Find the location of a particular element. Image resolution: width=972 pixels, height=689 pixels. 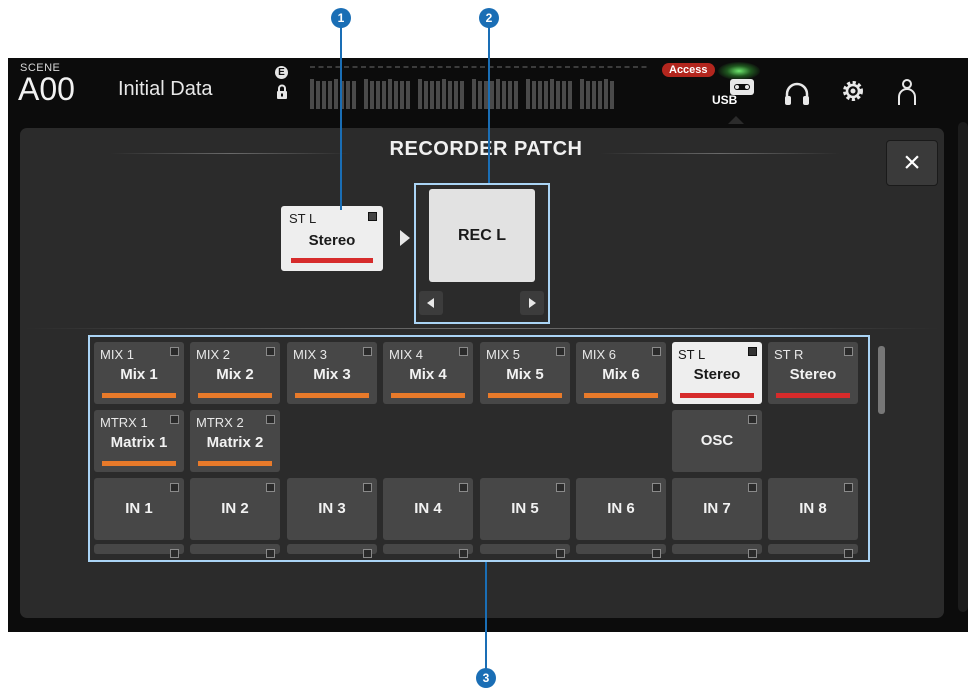

source-indicator-icon is located at coordinates (372, 216).